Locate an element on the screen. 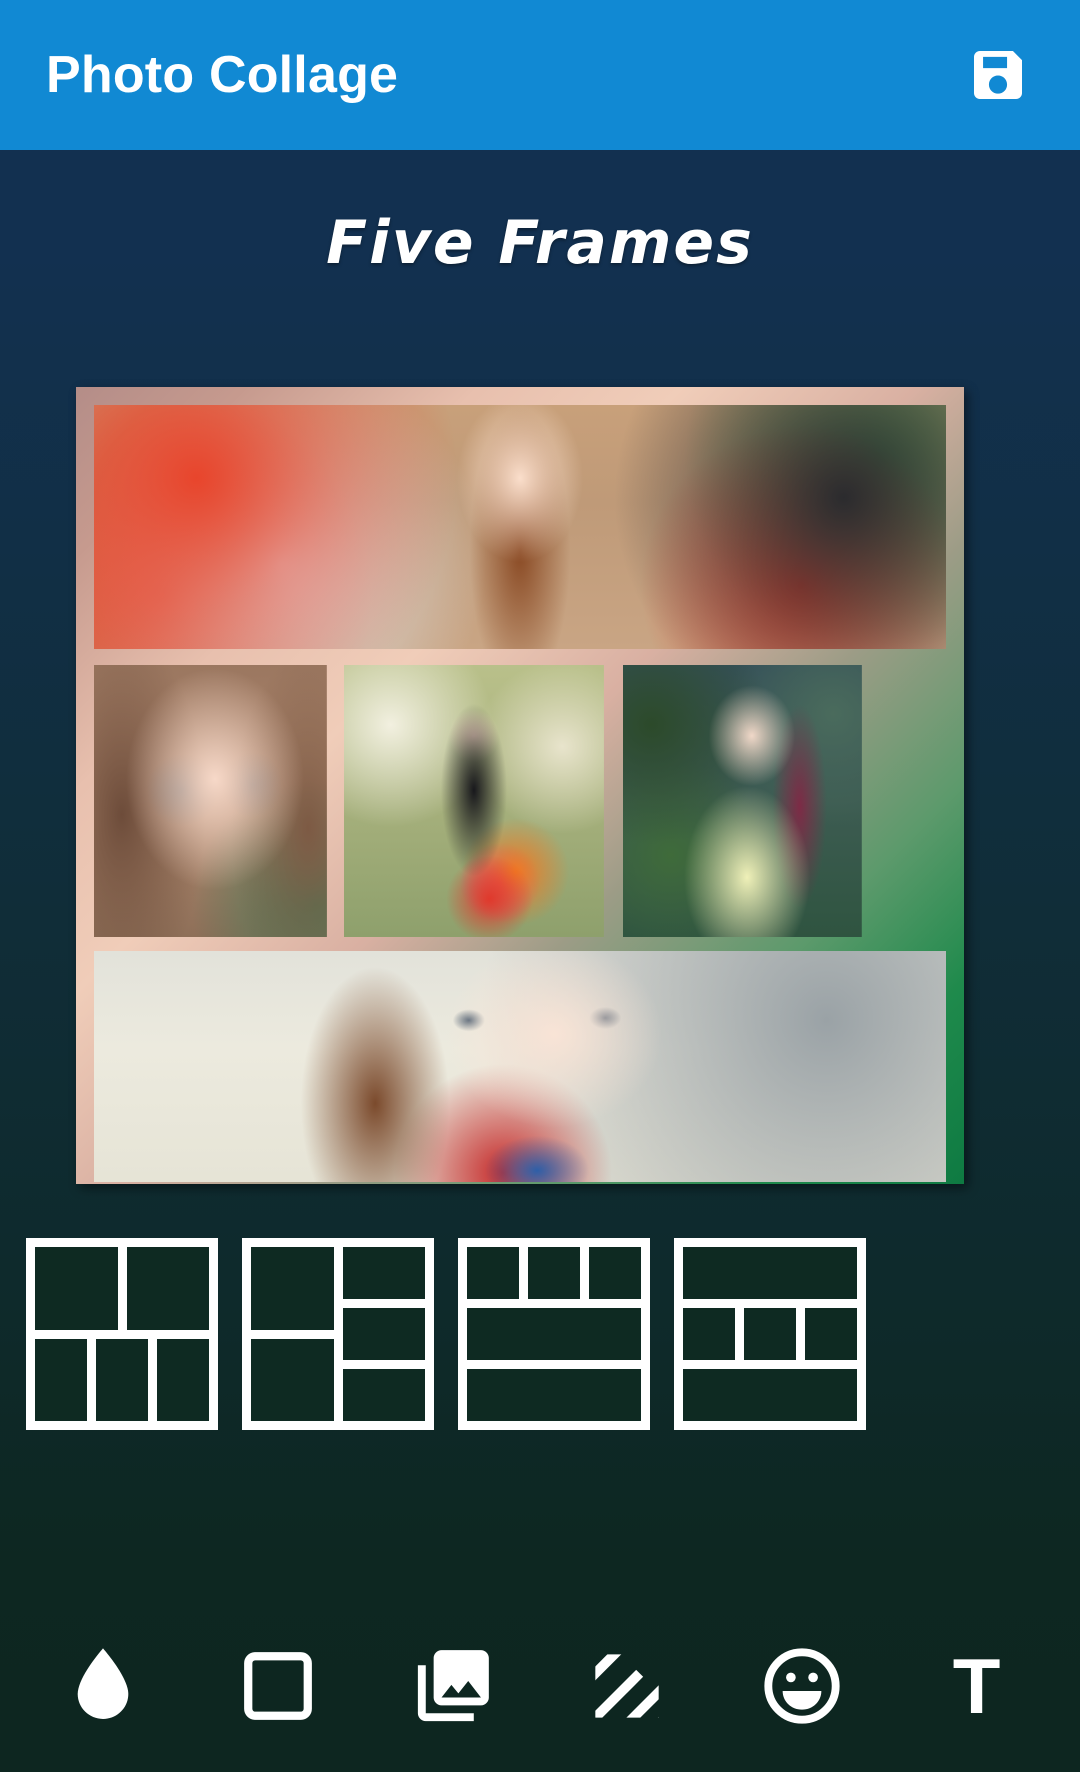 The width and height of the screenshot is (1080, 1772). text-t-icon: T is located at coordinates (976, 1686).